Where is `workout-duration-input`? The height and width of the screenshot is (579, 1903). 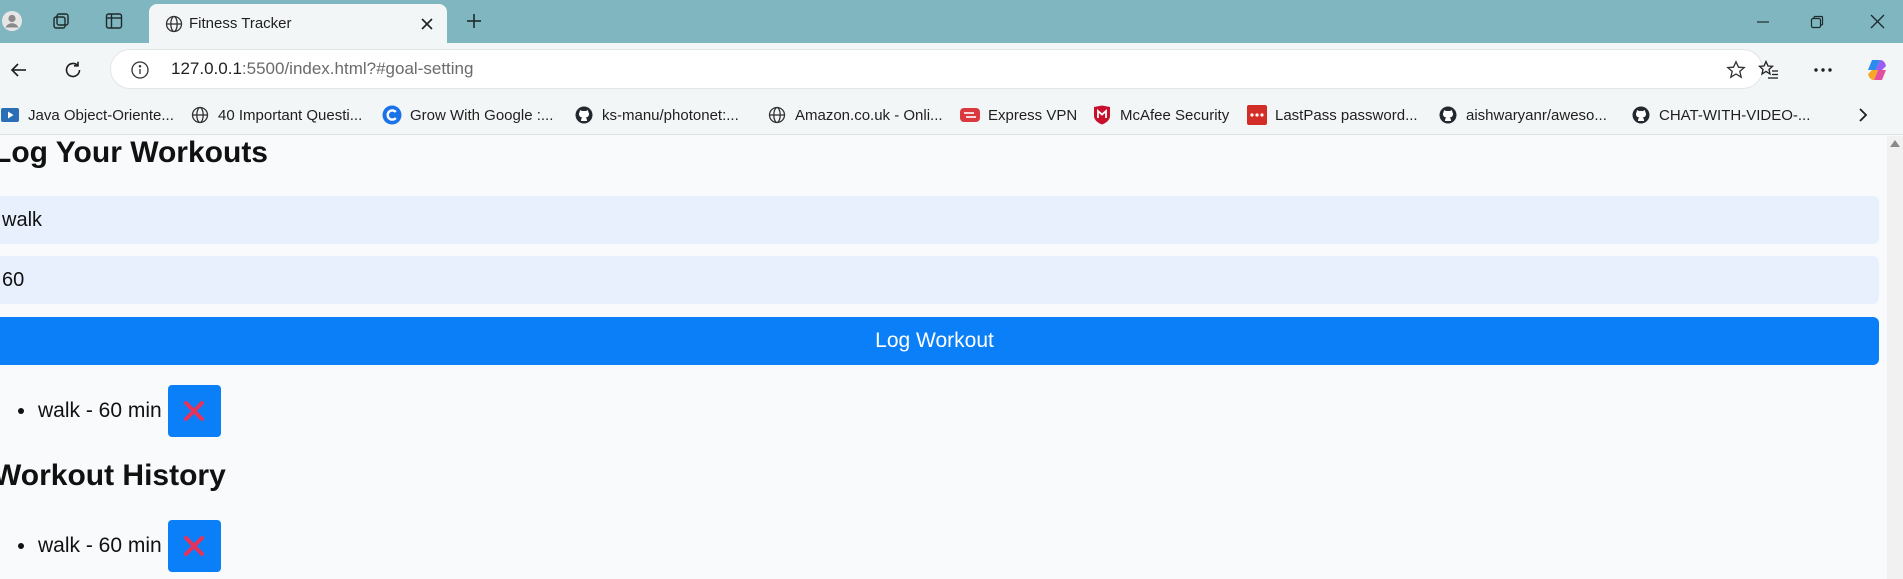
workout-duration-input is located at coordinates (939, 280).